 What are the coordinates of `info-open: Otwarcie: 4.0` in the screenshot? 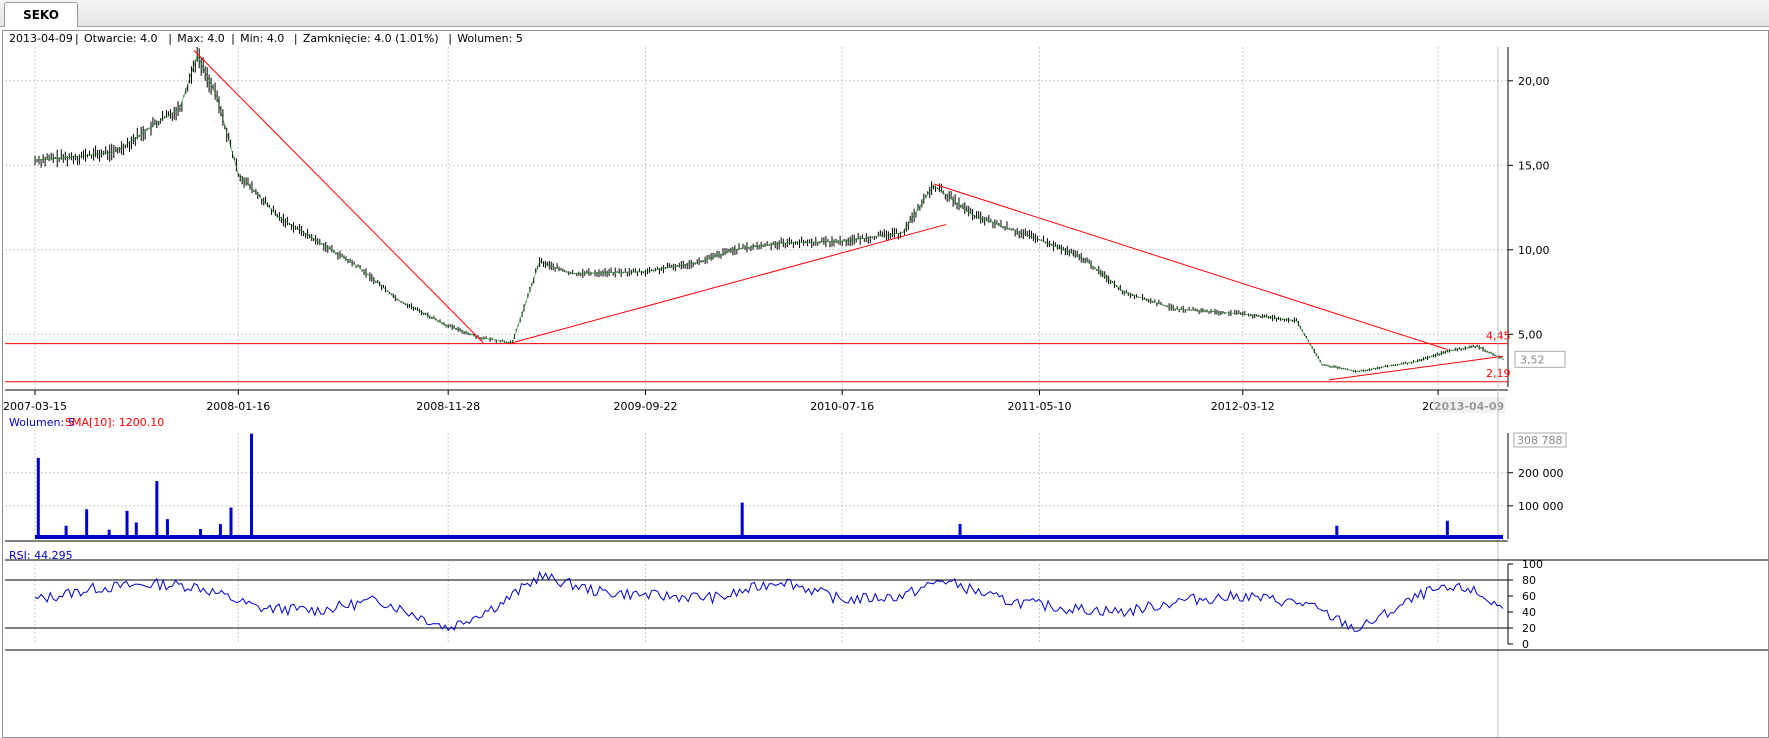 It's located at (121, 38).